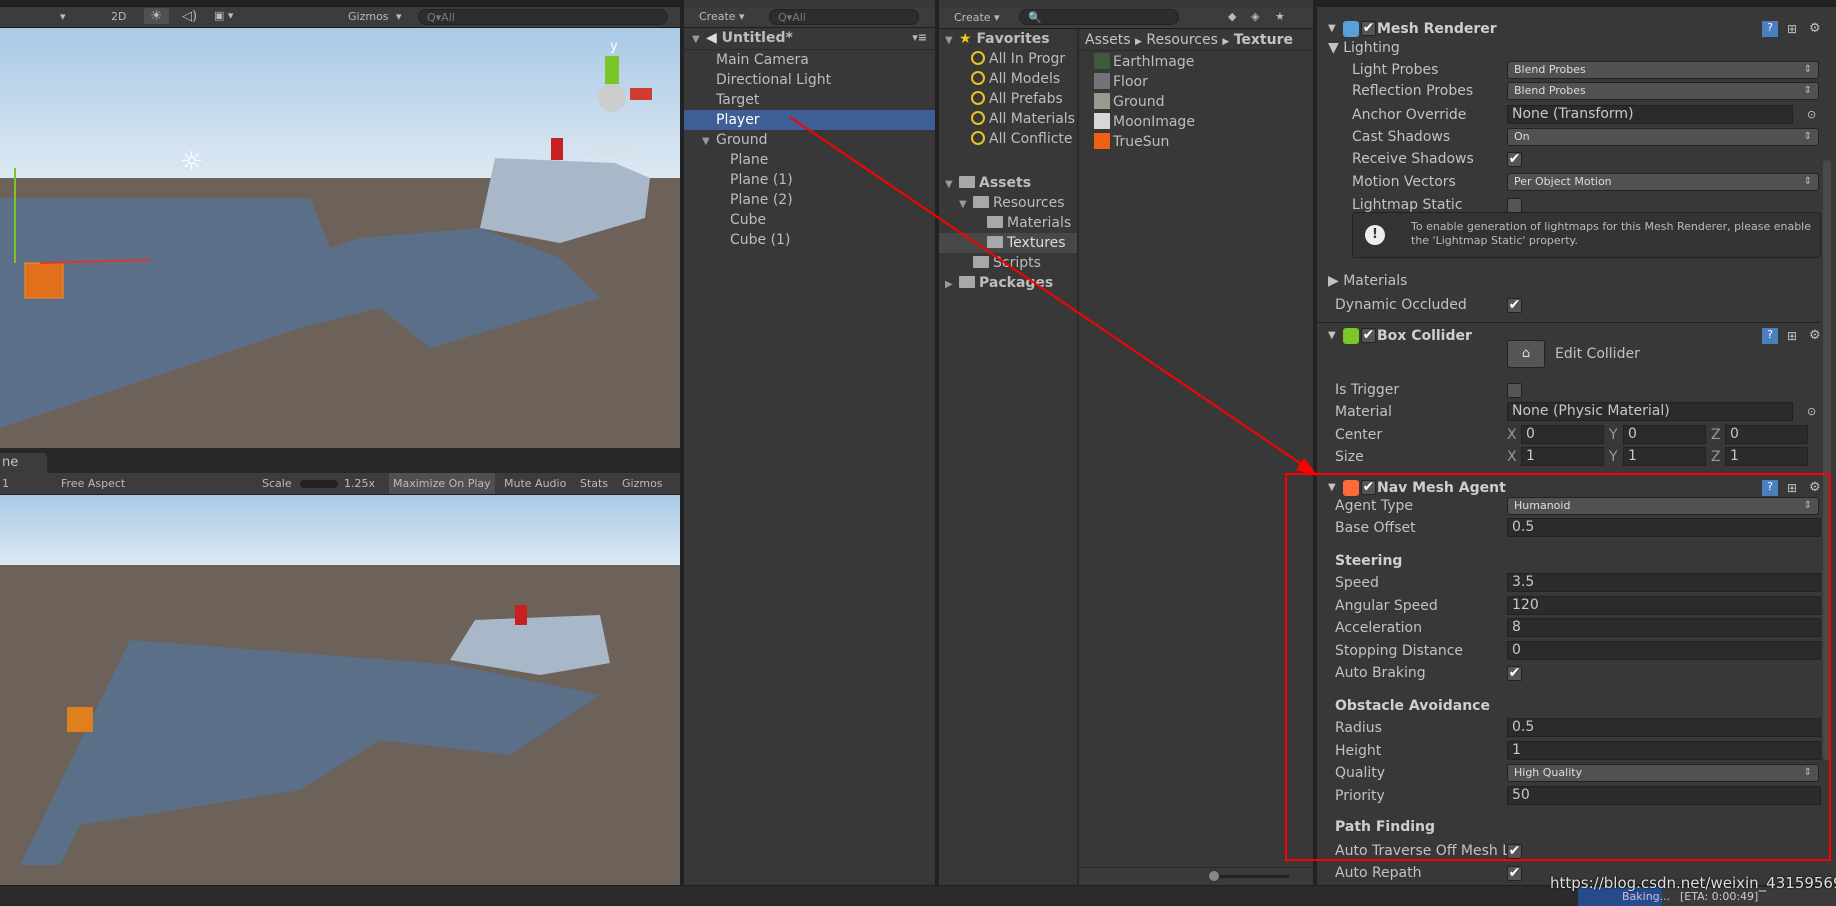 This screenshot has width=1836, height=906. What do you see at coordinates (223, 15) in the screenshot?
I see `effects-toggle-icon: ▣ ▾` at bounding box center [223, 15].